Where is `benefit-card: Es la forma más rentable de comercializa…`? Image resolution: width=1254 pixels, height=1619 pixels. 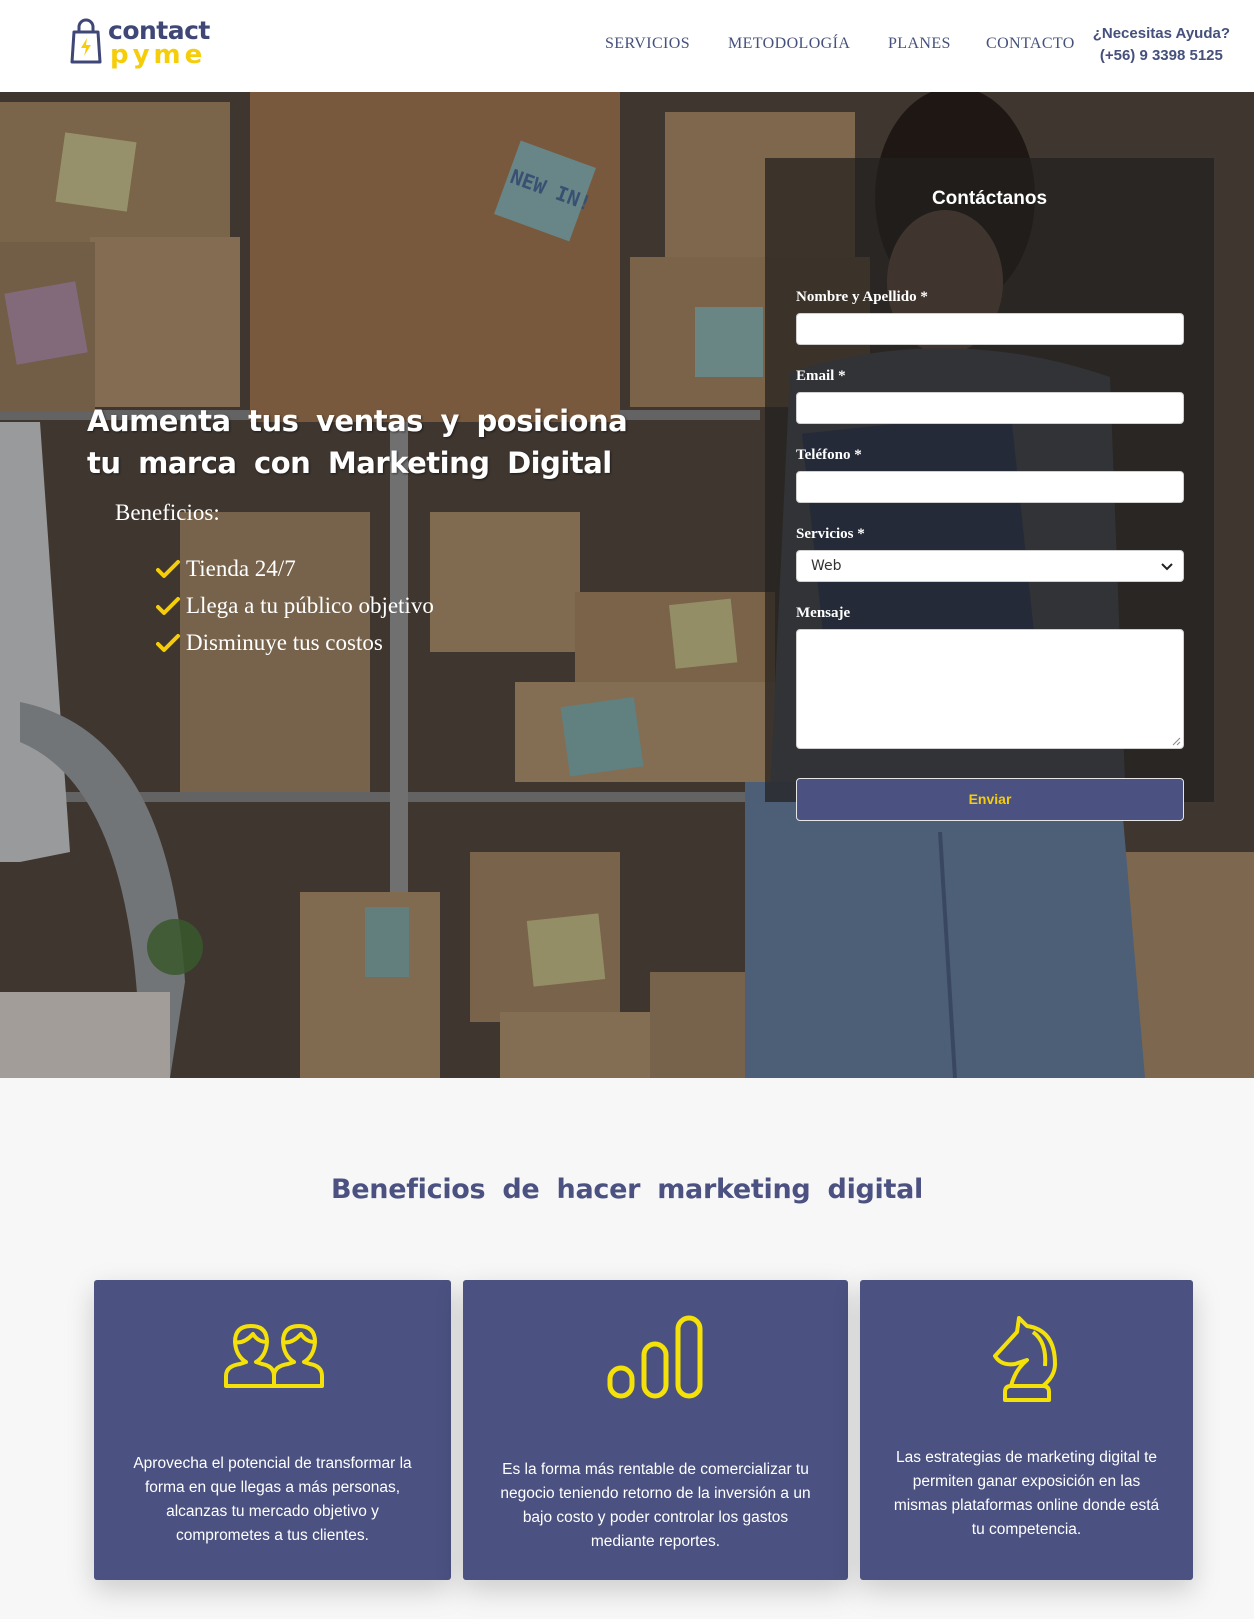 benefit-card: Es la forma más rentable de comercializa… is located at coordinates (655, 1430).